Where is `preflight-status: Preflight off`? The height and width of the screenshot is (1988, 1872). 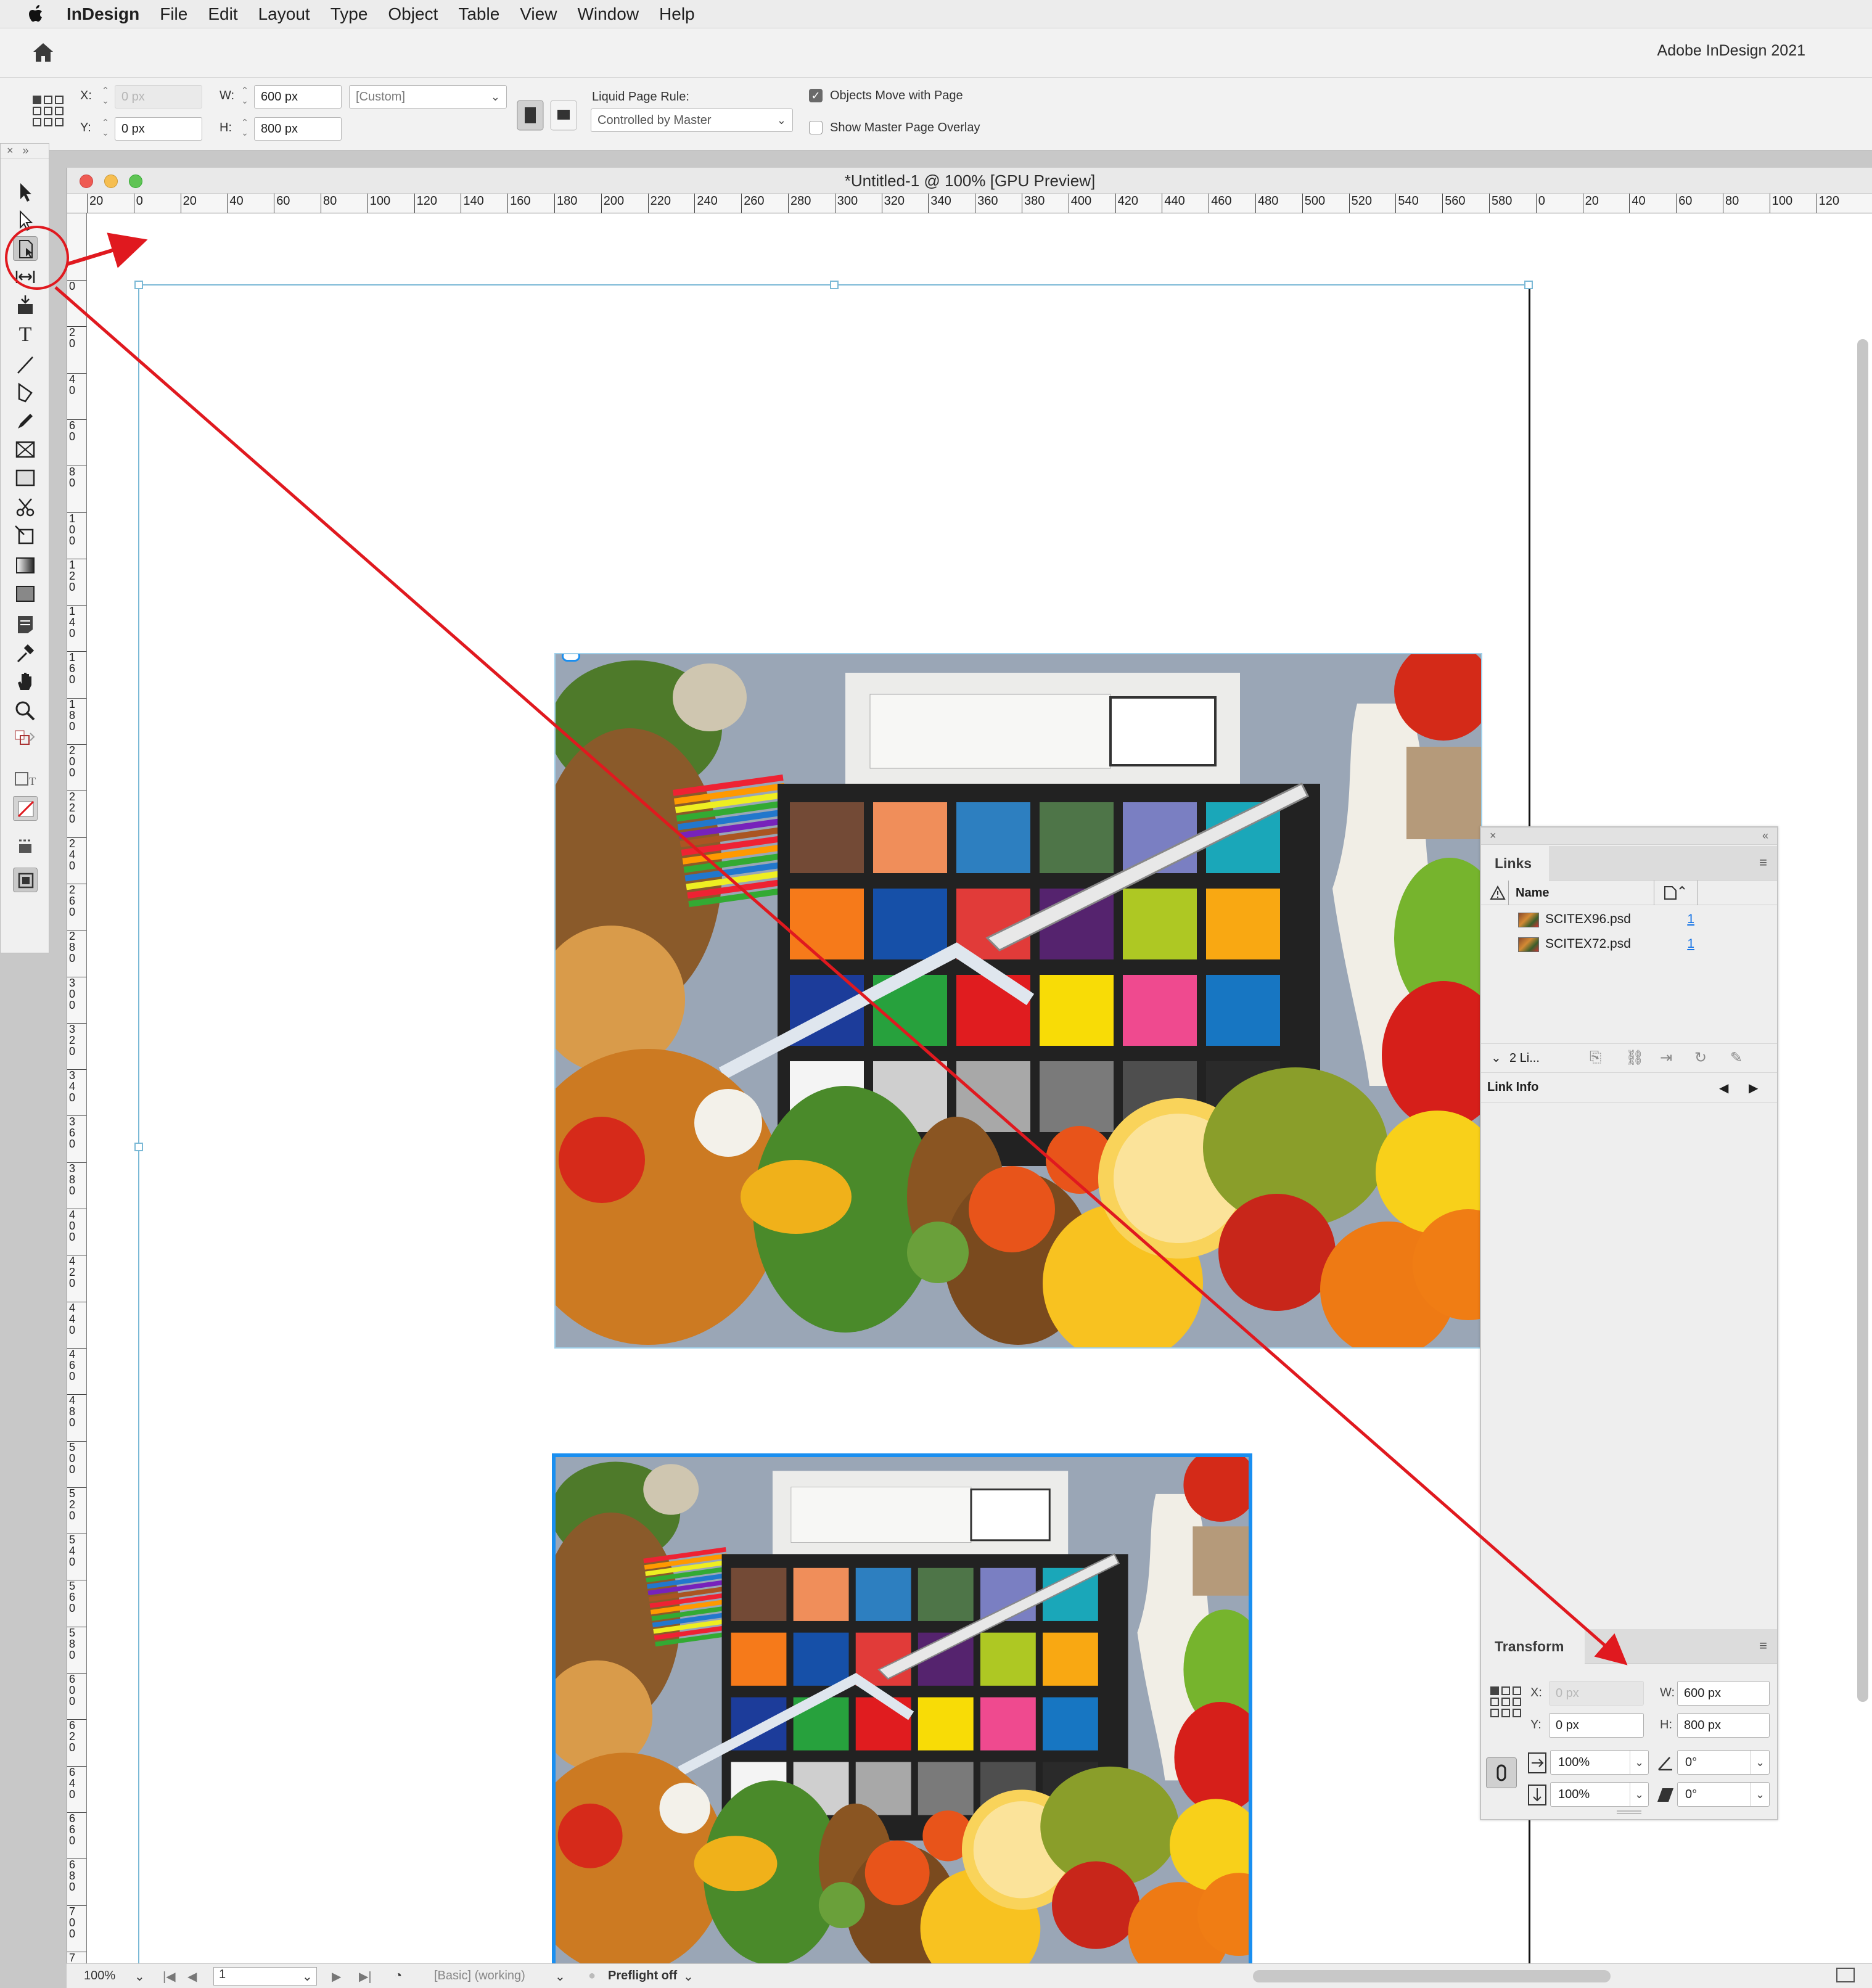
preflight-status: Preflight off is located at coordinates (642, 1976).